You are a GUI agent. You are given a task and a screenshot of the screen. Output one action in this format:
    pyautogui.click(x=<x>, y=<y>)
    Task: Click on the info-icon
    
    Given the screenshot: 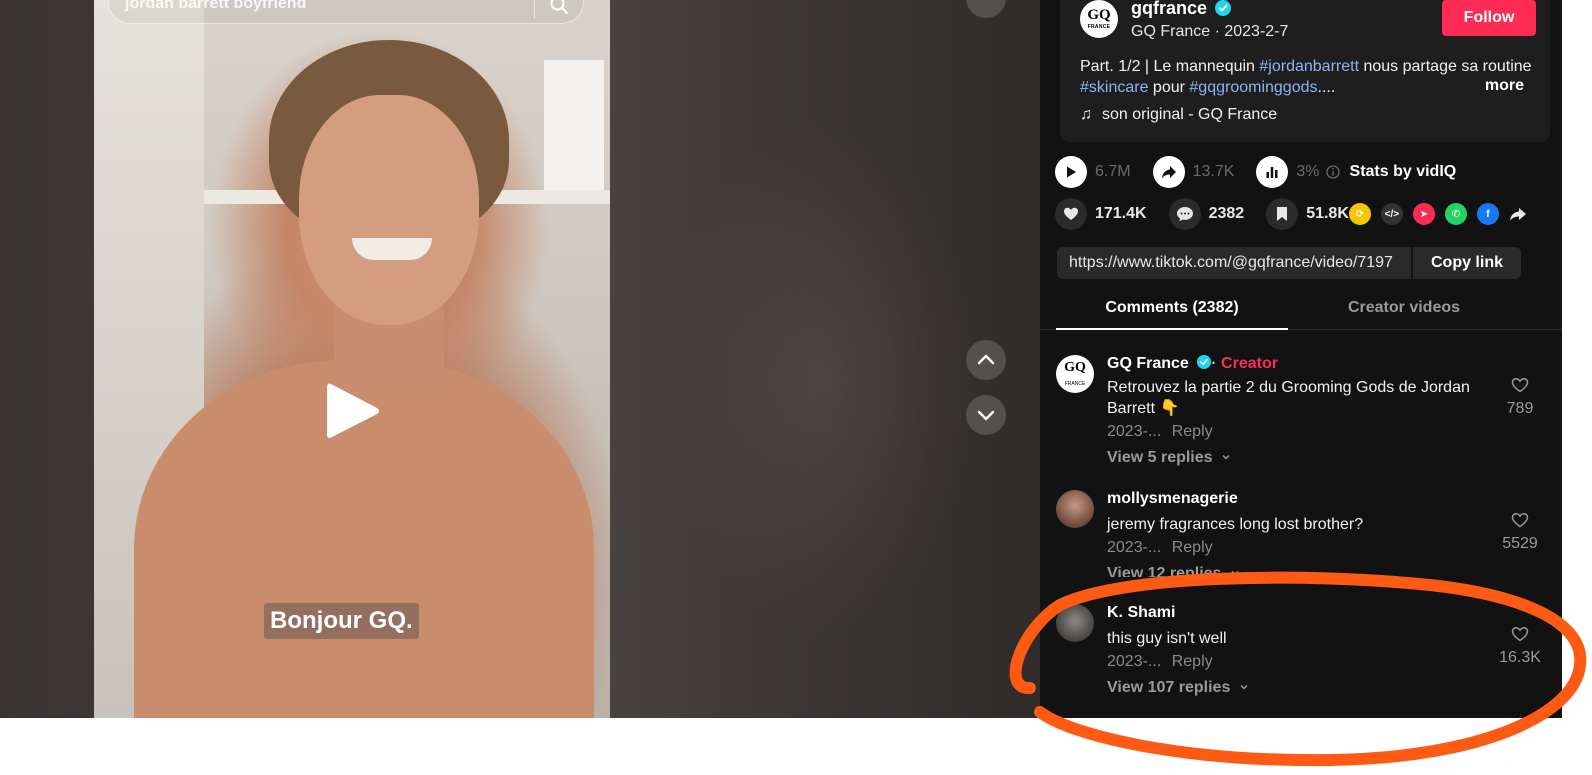 What is the action you would take?
    pyautogui.click(x=1332, y=172)
    